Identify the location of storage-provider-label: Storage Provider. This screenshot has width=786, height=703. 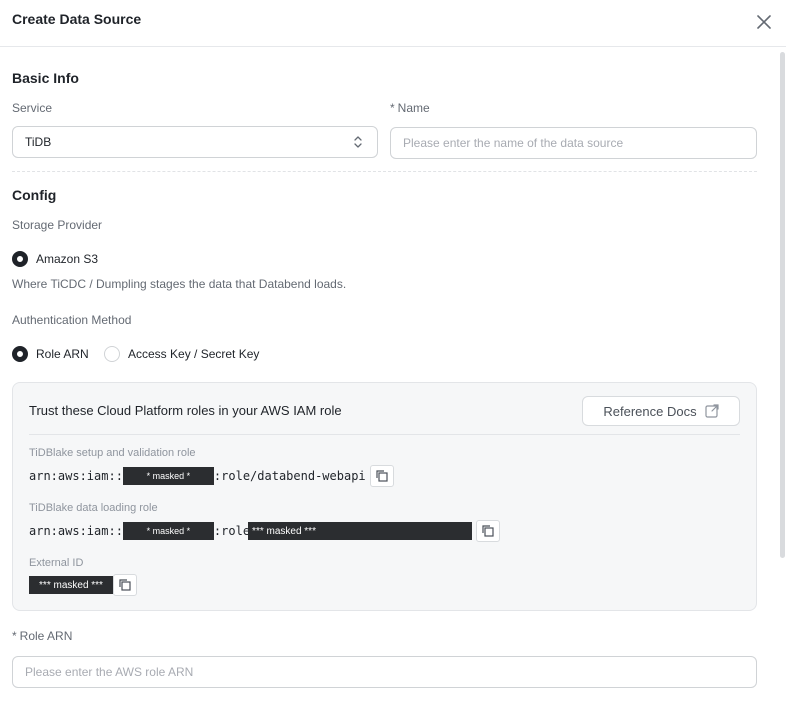
(57, 225).